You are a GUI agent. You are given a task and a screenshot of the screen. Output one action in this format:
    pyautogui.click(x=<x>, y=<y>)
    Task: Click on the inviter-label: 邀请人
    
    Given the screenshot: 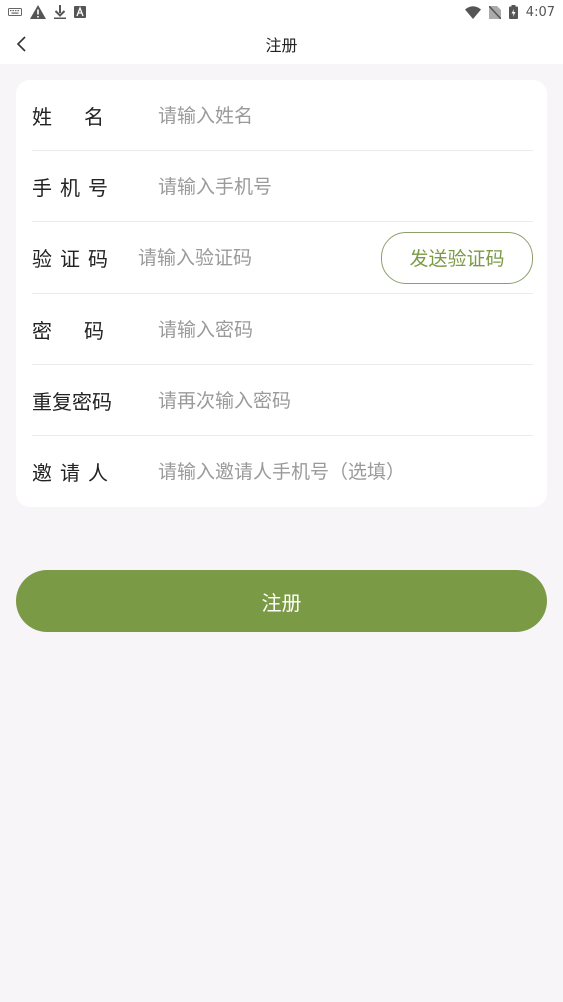 What is the action you would take?
    pyautogui.click(x=74, y=473)
    